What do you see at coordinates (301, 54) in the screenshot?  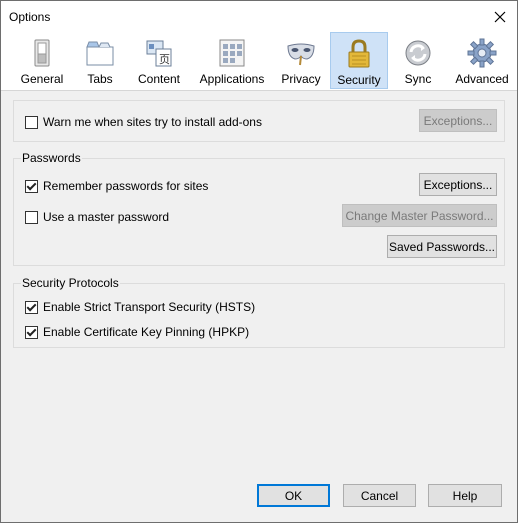 I see `mask-icon` at bounding box center [301, 54].